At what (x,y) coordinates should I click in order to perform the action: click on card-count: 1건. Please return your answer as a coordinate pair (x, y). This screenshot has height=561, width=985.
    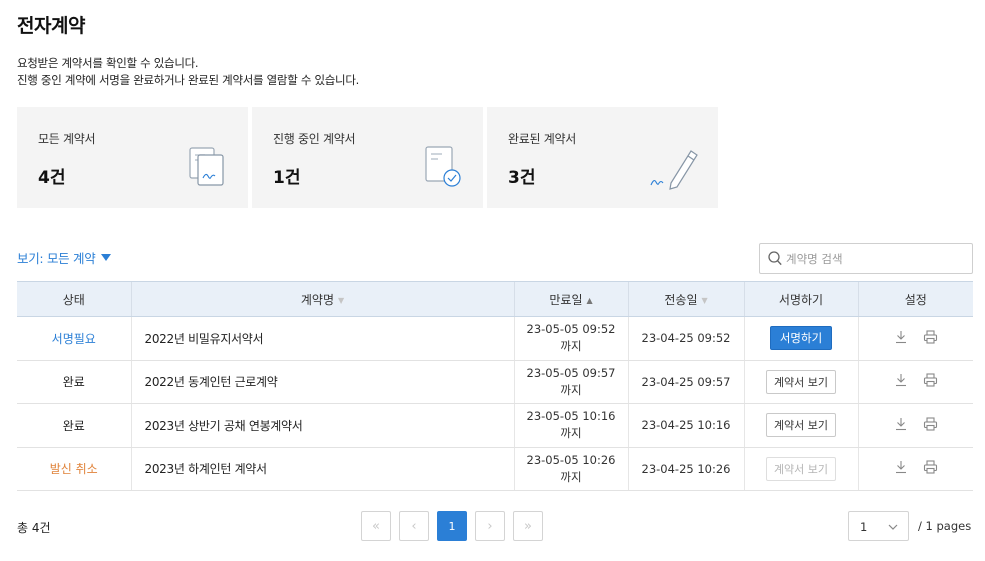
    Looking at the image, I should click on (287, 178).